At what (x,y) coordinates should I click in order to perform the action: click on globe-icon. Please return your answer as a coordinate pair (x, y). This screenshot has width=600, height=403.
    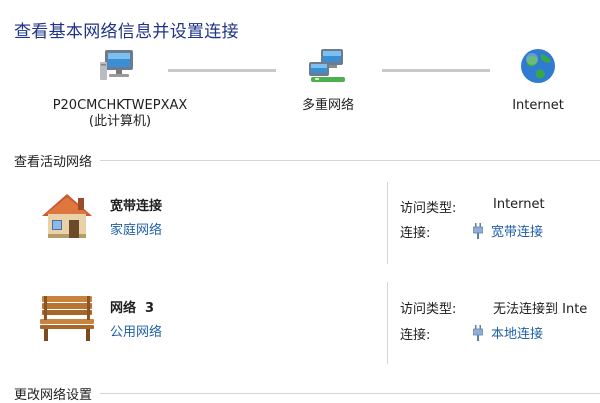
    Looking at the image, I should click on (538, 66).